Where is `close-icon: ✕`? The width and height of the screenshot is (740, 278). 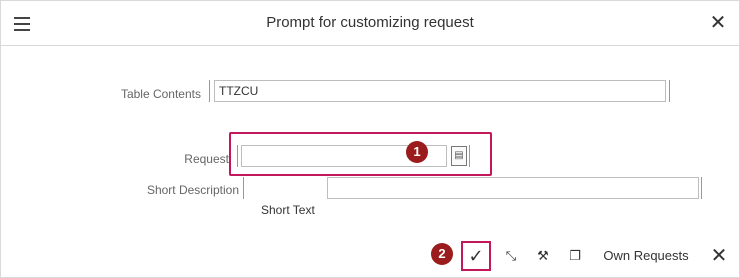
close-icon: ✕ is located at coordinates (718, 23).